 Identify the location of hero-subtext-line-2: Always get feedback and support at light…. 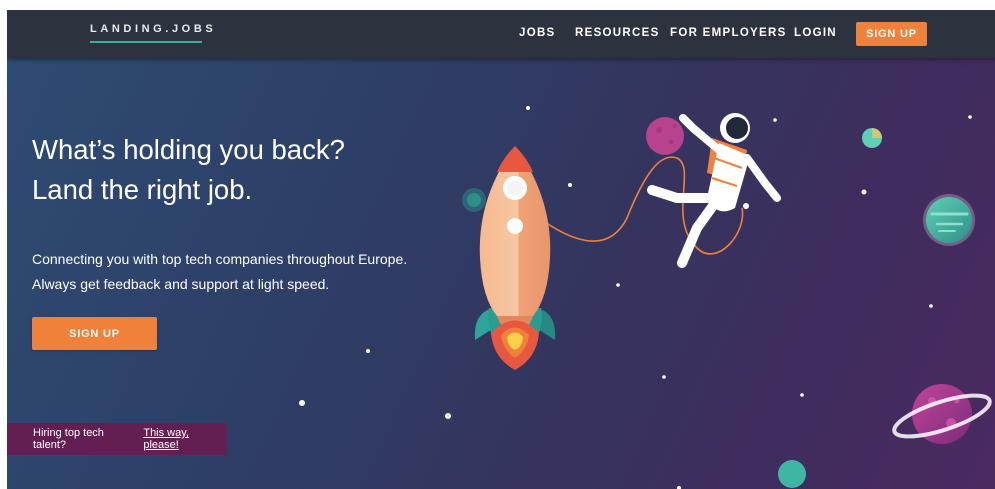
(181, 283).